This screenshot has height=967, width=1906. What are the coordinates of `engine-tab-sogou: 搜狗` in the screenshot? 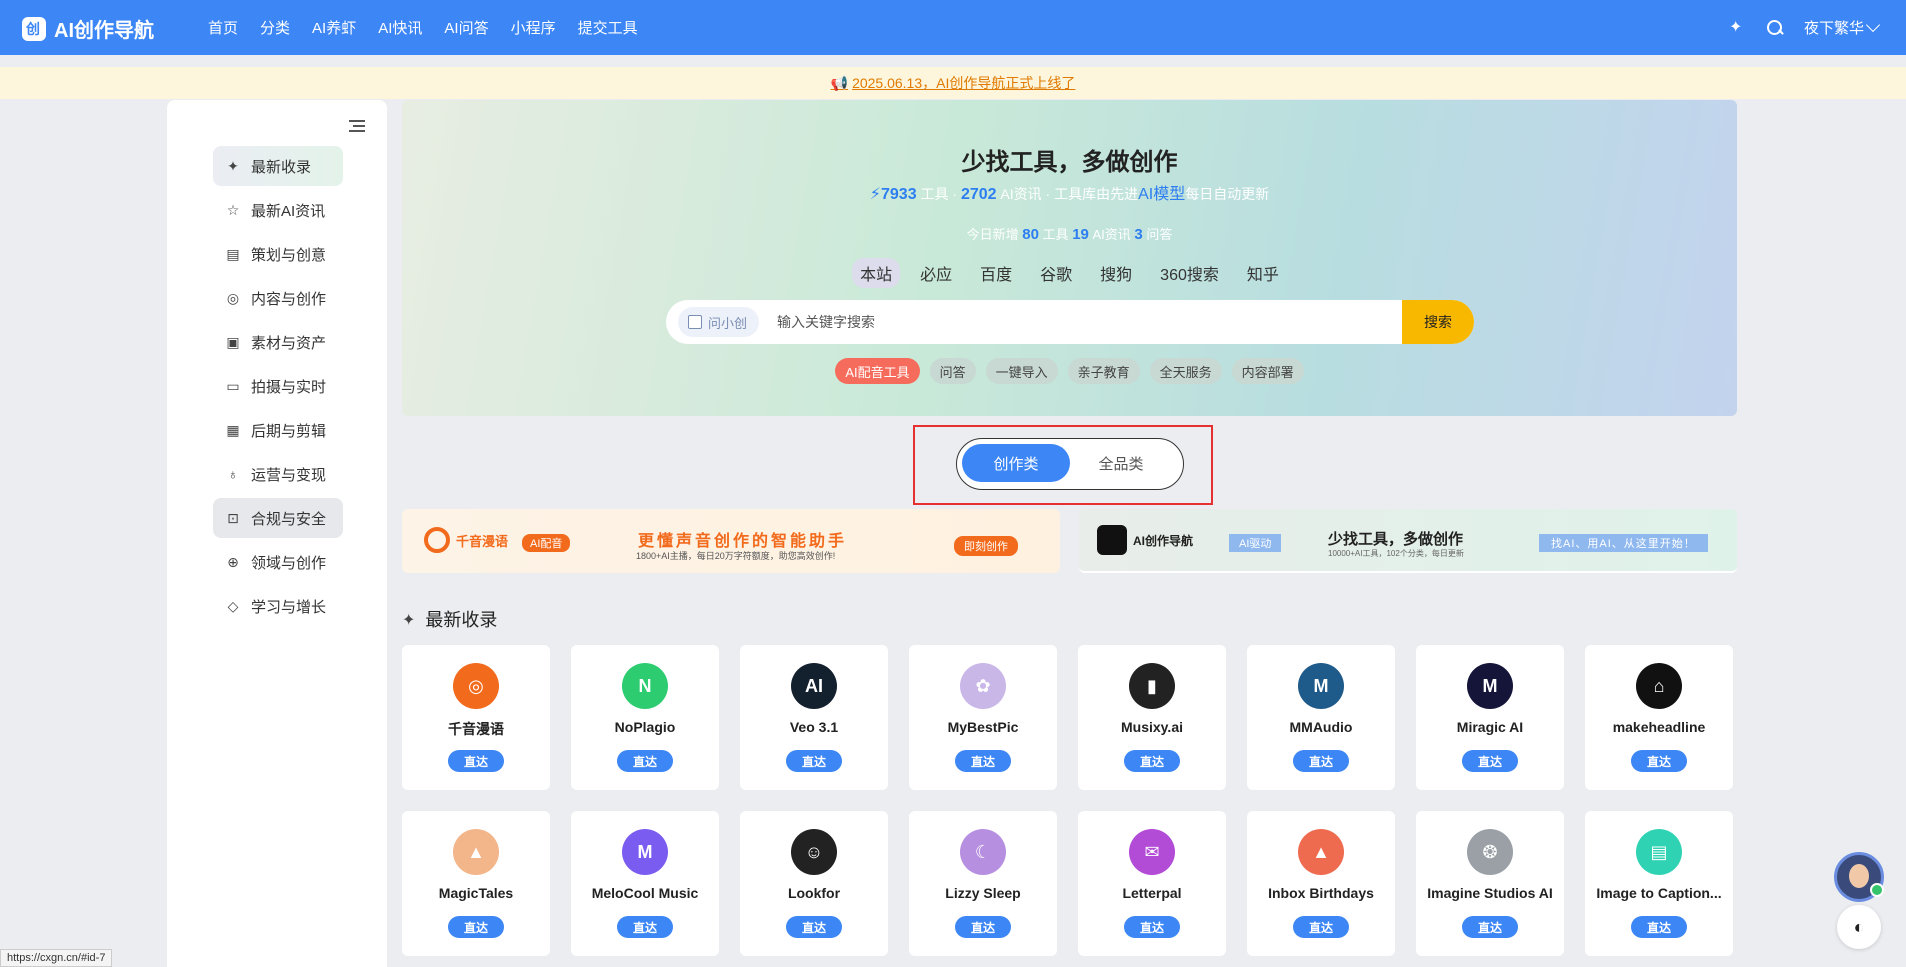 It's located at (1116, 273).